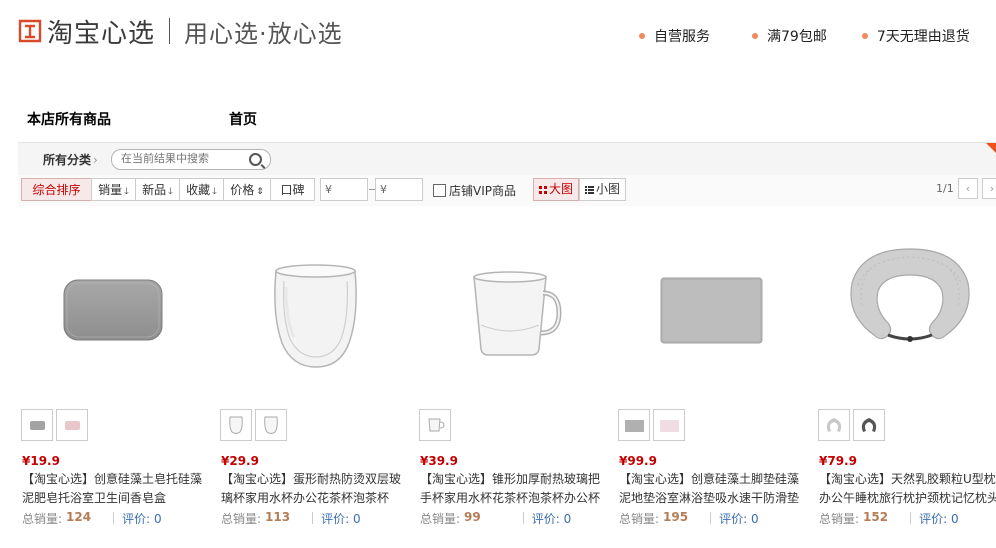  I want to click on vip-filter: 店铺VIP商品, so click(474, 190).